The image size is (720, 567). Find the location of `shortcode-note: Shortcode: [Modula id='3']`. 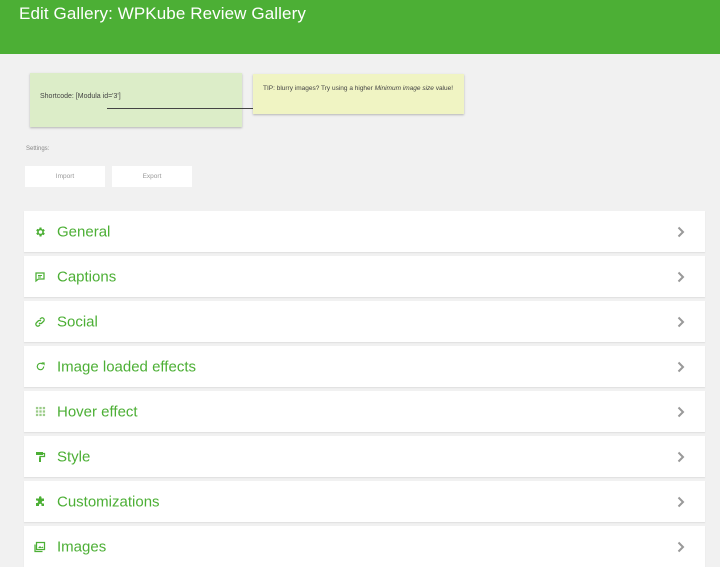

shortcode-note: Shortcode: [Modula id='3'] is located at coordinates (144, 100).